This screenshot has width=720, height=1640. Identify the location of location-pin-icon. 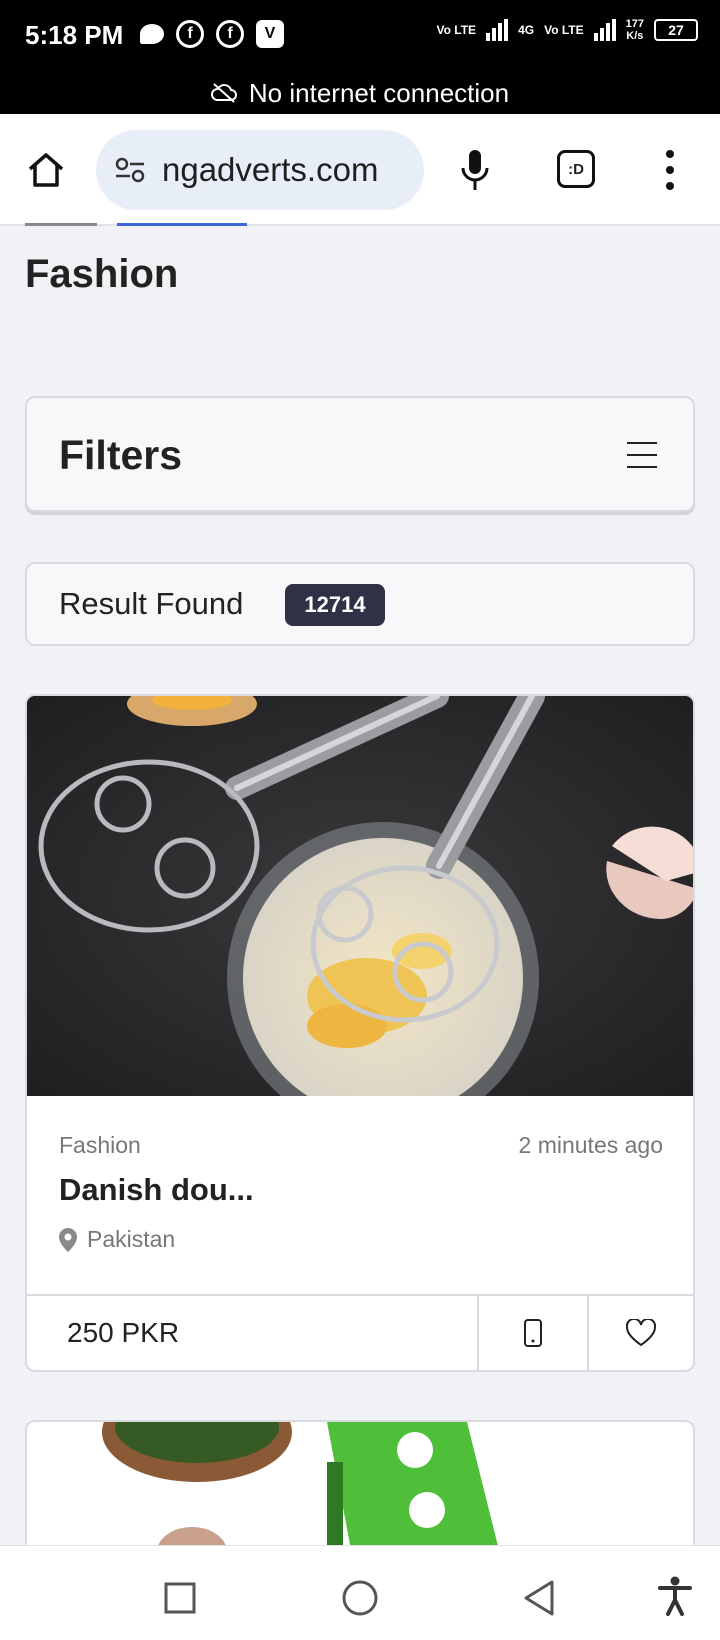
(68, 1239).